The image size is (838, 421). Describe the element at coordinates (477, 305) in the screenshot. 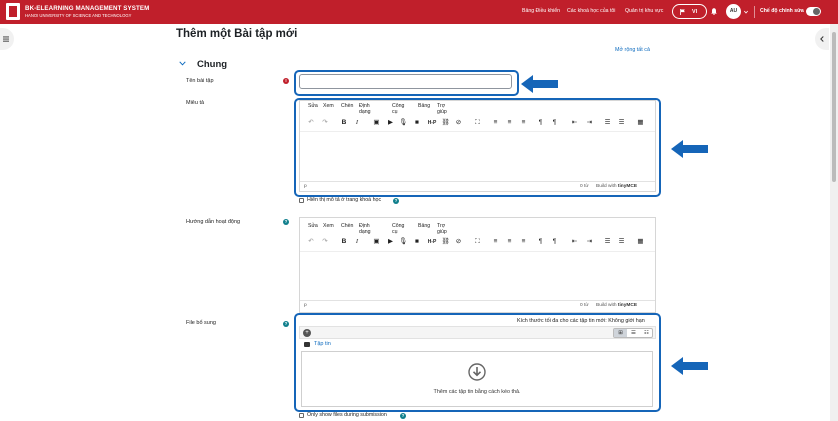

I see `editor-statusbar: p 0 từ Build with tinyMCE` at that location.